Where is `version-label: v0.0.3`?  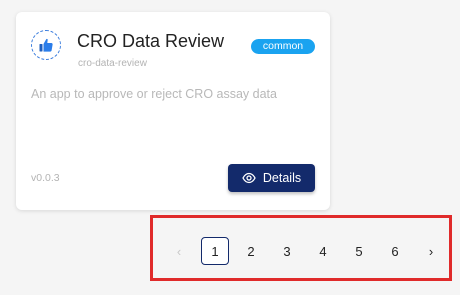 version-label: v0.0.3 is located at coordinates (45, 178).